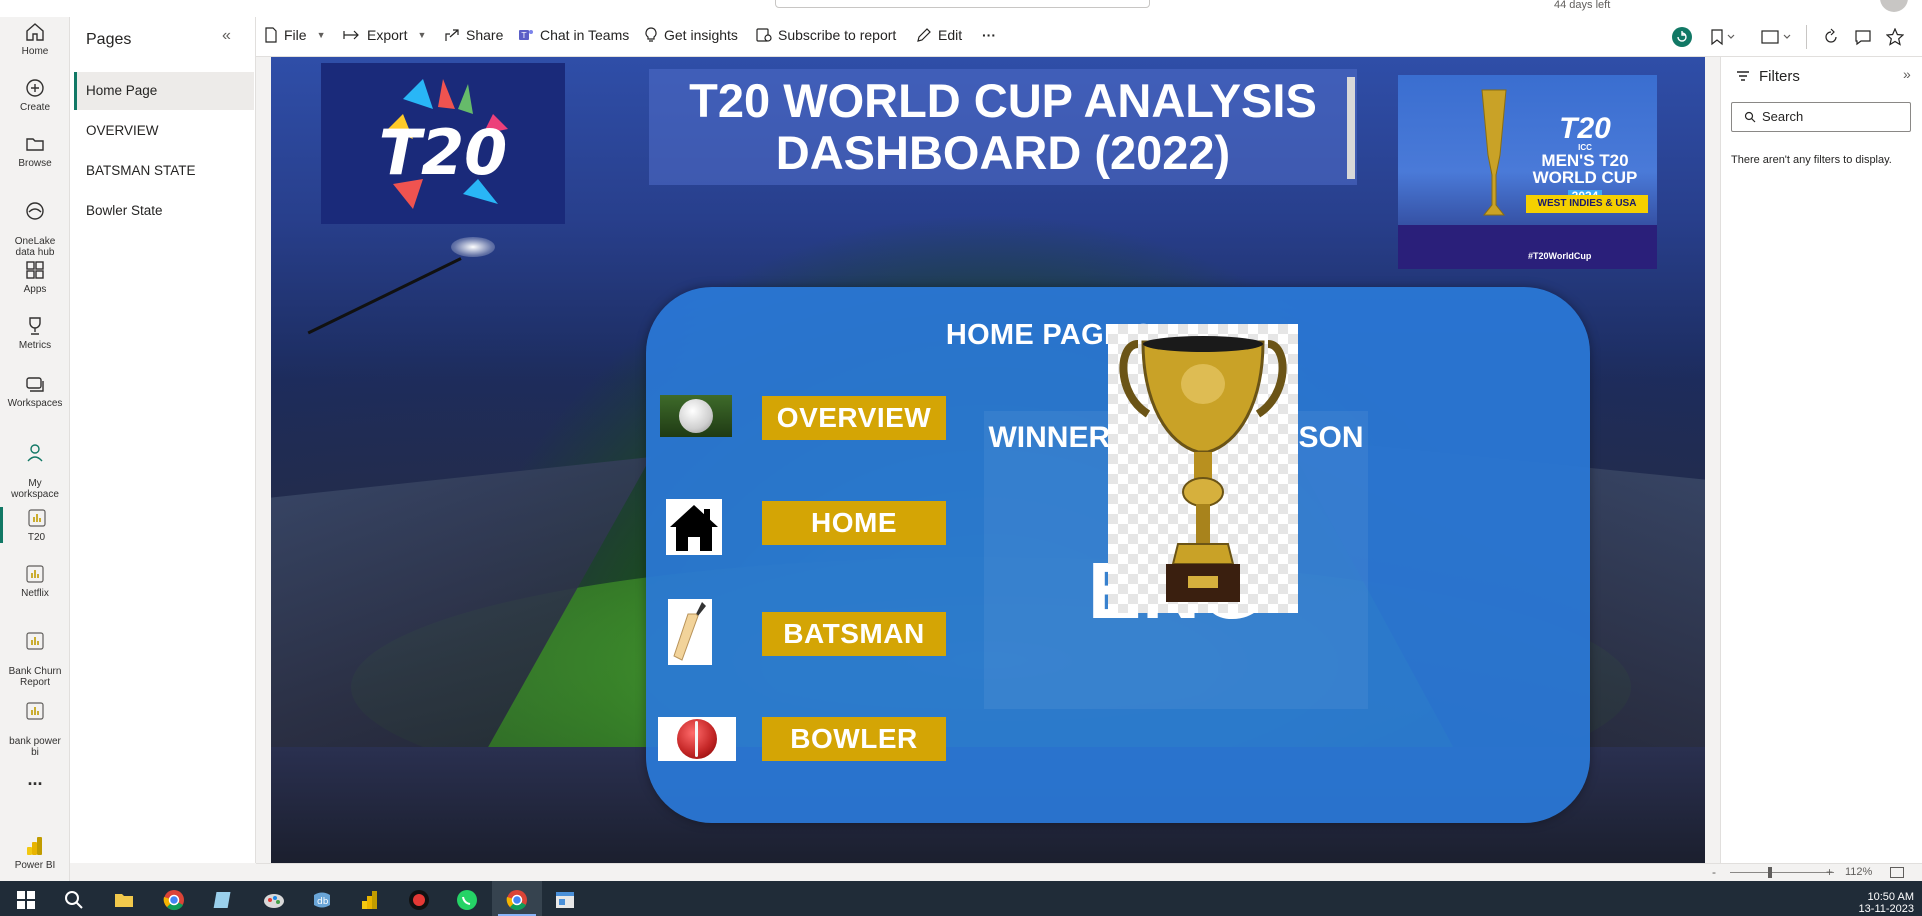 This screenshot has width=1922, height=916. I want to click on whatsapp-icon, so click(467, 900).